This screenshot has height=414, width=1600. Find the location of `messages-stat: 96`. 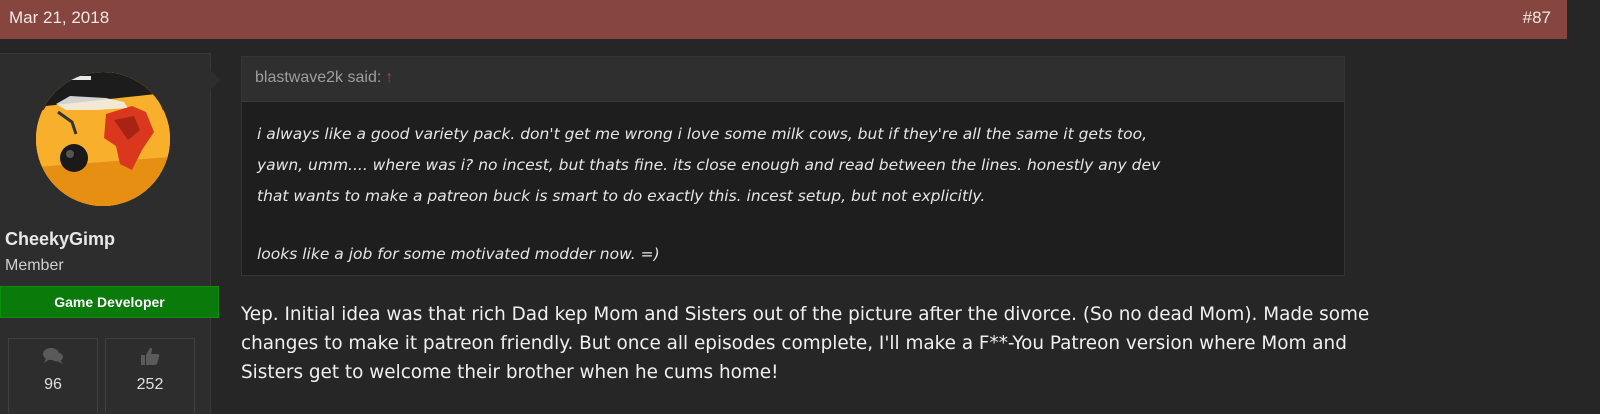

messages-stat: 96 is located at coordinates (53, 375).